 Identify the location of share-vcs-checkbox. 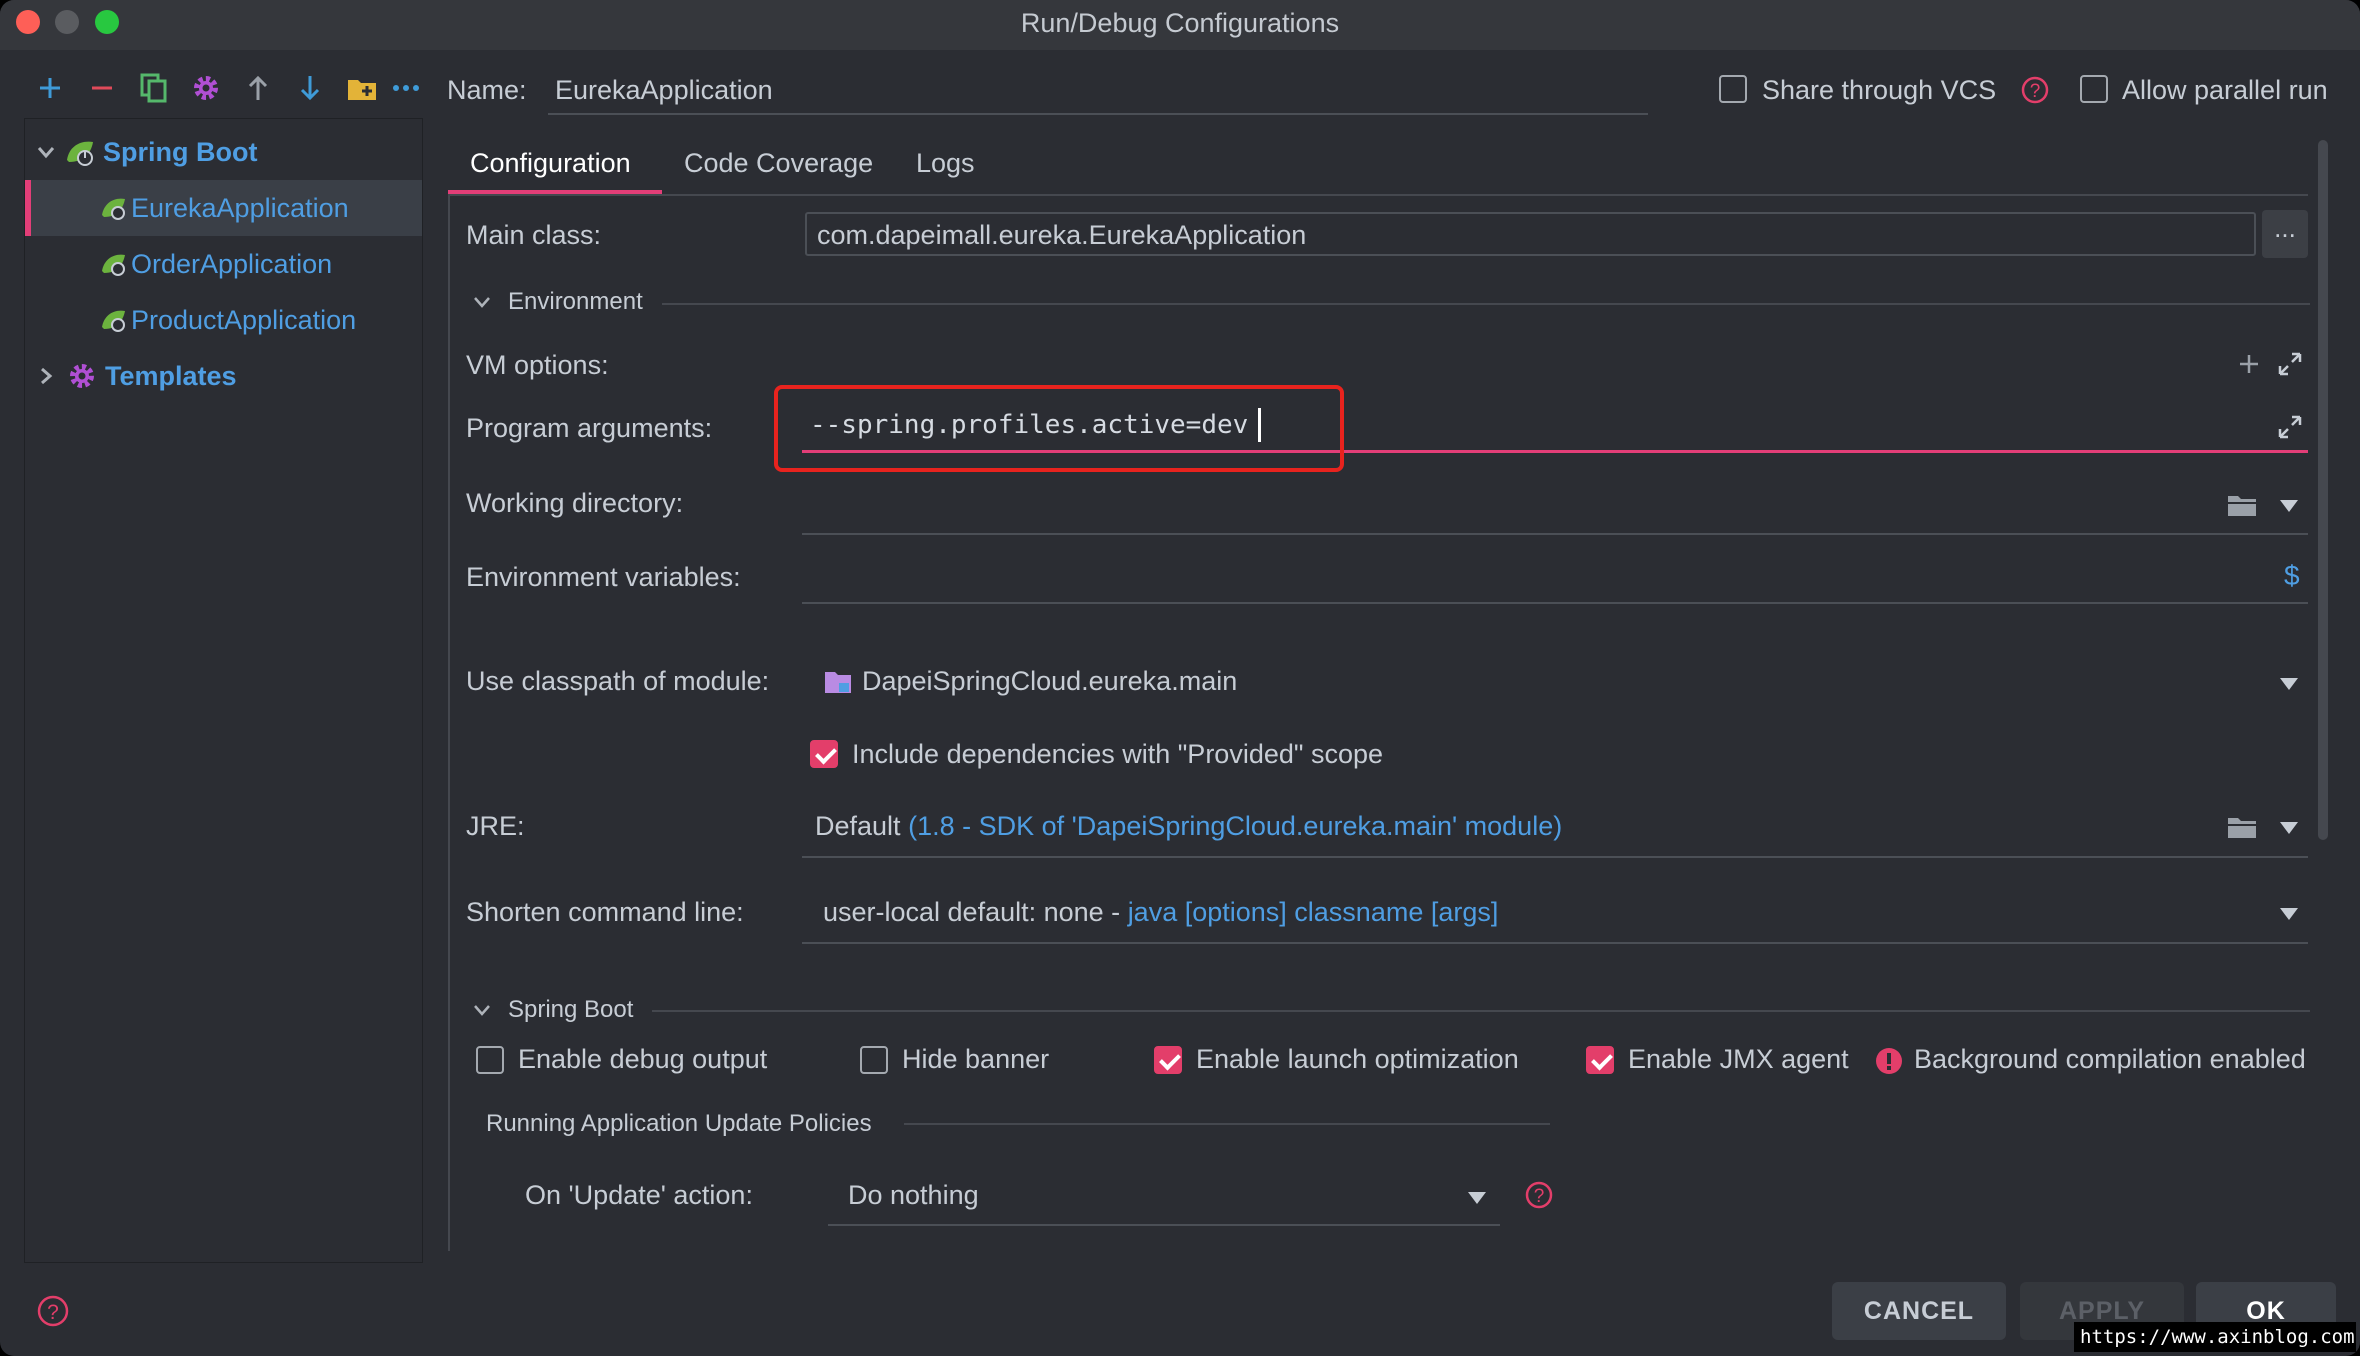
(1733, 89).